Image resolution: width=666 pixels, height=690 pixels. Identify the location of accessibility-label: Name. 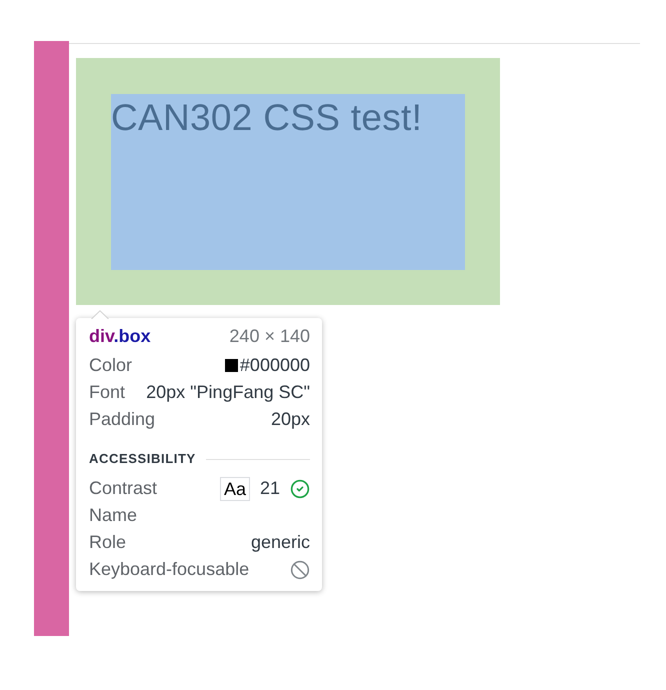
(113, 515).